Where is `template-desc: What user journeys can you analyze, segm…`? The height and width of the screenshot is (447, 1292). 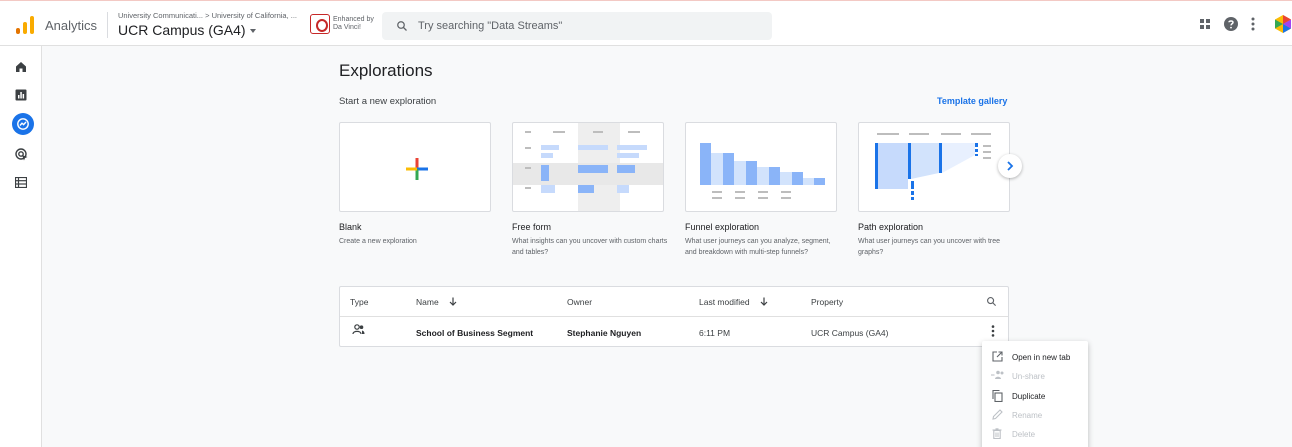
template-desc: What user journeys can you analyze, segm… is located at coordinates (758, 247).